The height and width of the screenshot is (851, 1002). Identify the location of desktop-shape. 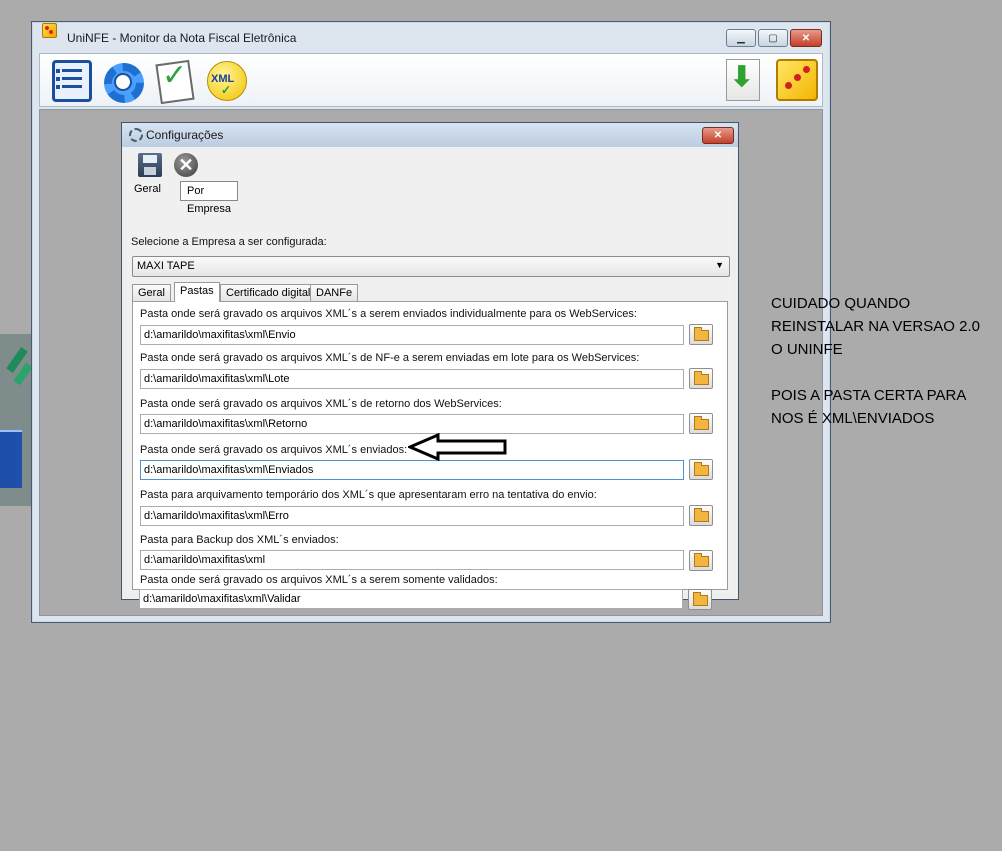
(11, 459).